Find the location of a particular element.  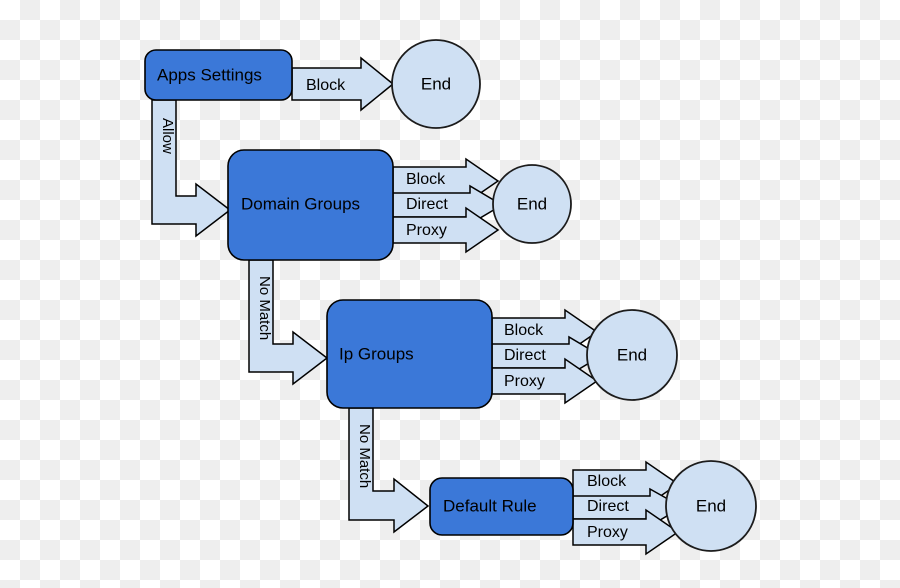

edge-label-no-match-1: No Match is located at coordinates (264, 308).